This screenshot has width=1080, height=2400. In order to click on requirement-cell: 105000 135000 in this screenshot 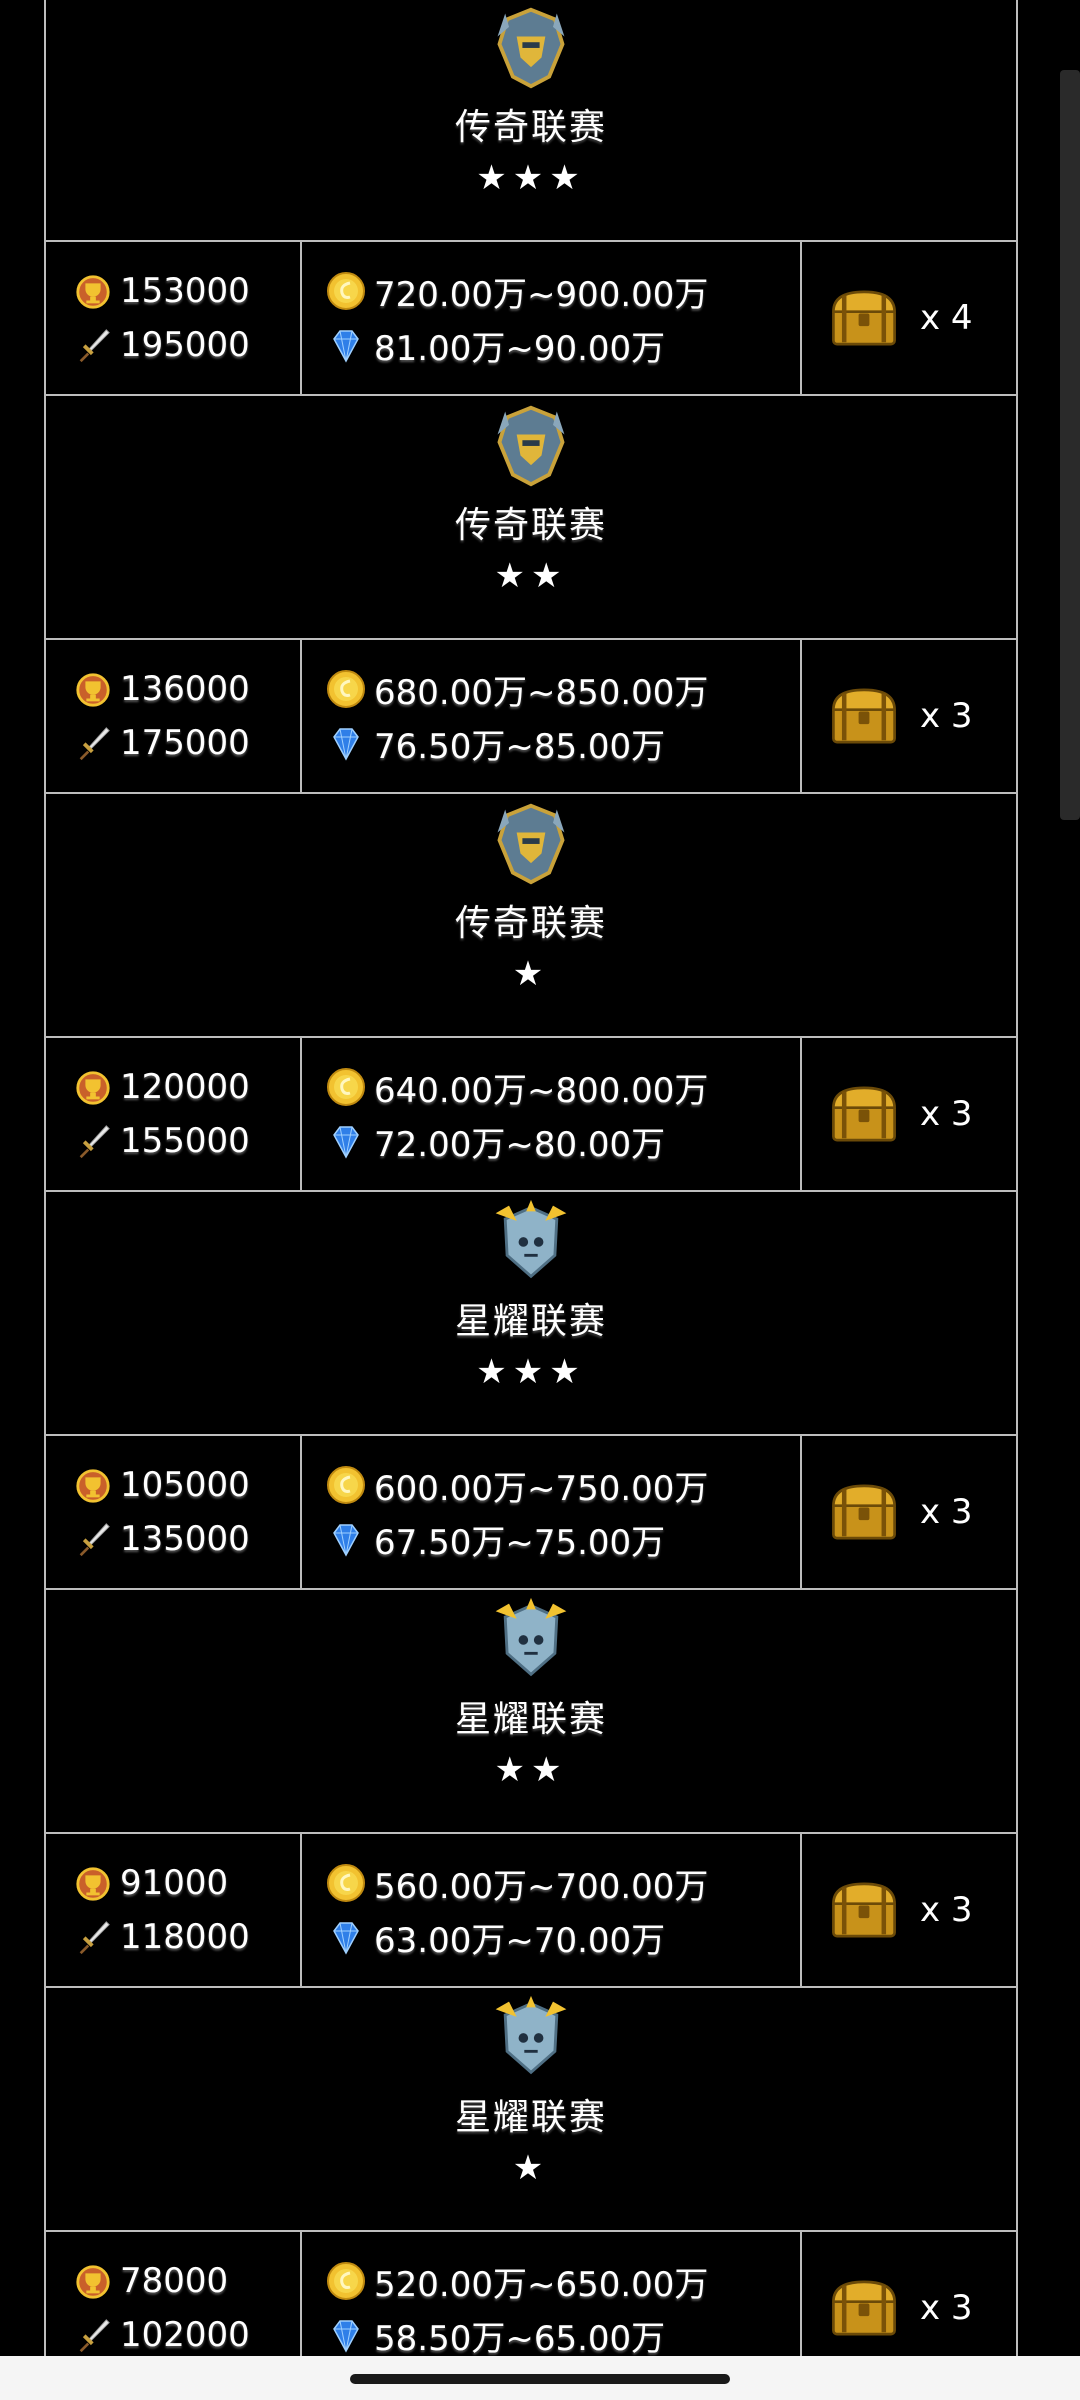, I will do `click(174, 1512)`.